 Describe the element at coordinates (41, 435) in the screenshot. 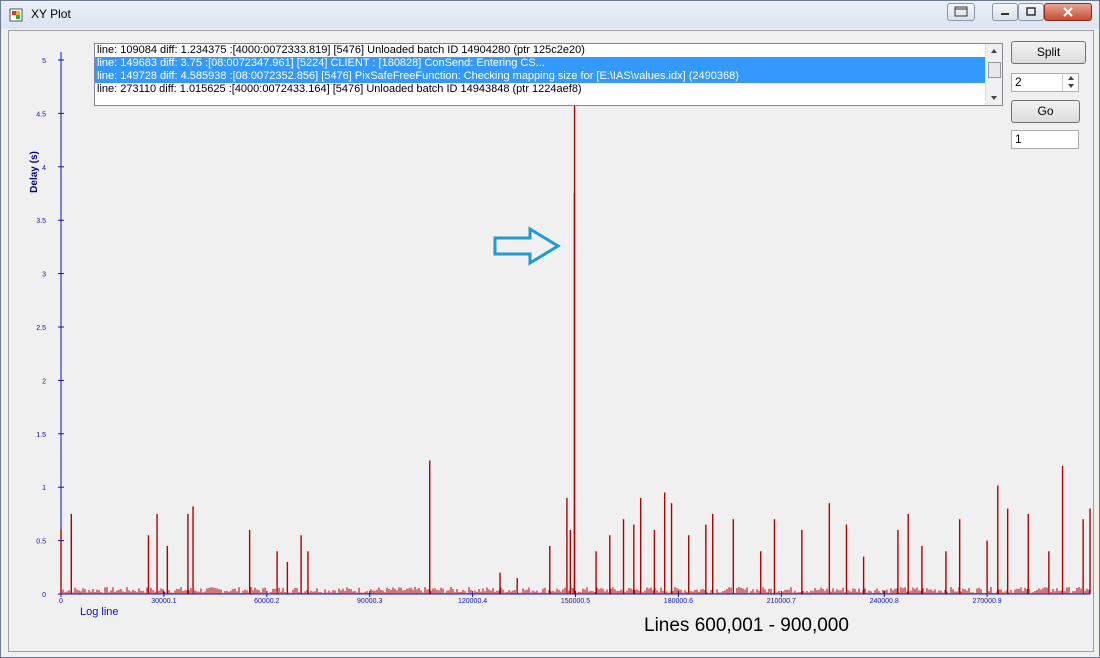

I see `y-tick-label: 1.5` at that location.